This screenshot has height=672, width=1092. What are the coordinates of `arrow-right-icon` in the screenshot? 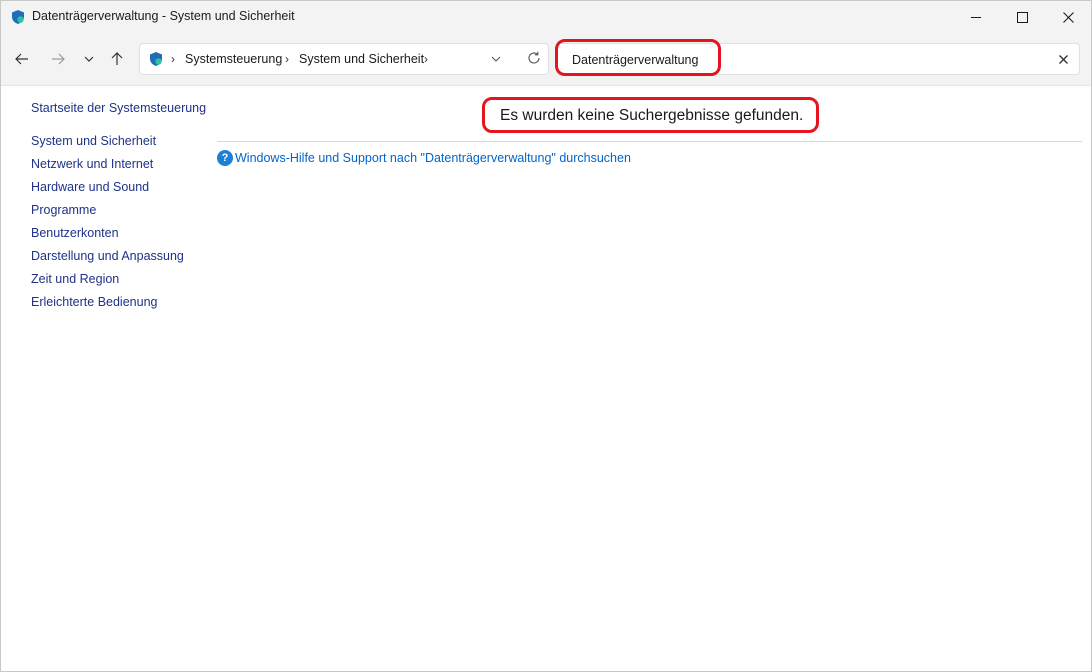 It's located at (58, 59).